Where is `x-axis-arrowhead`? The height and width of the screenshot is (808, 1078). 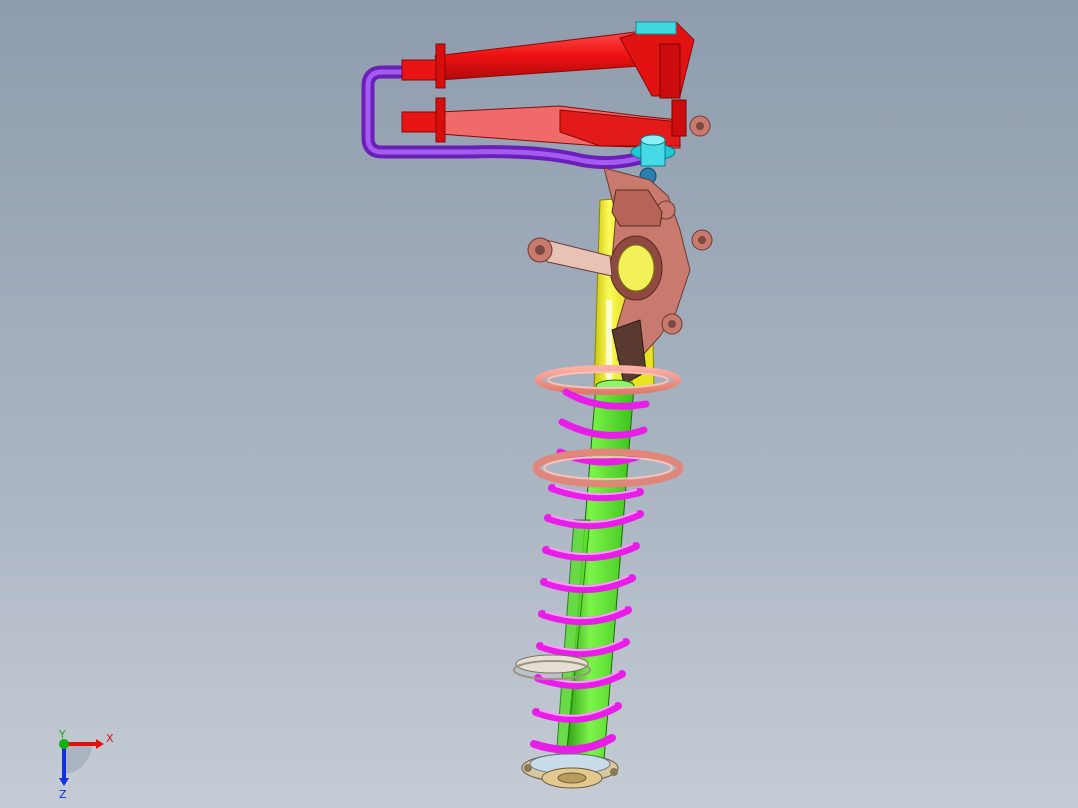 x-axis-arrowhead is located at coordinates (100, 744).